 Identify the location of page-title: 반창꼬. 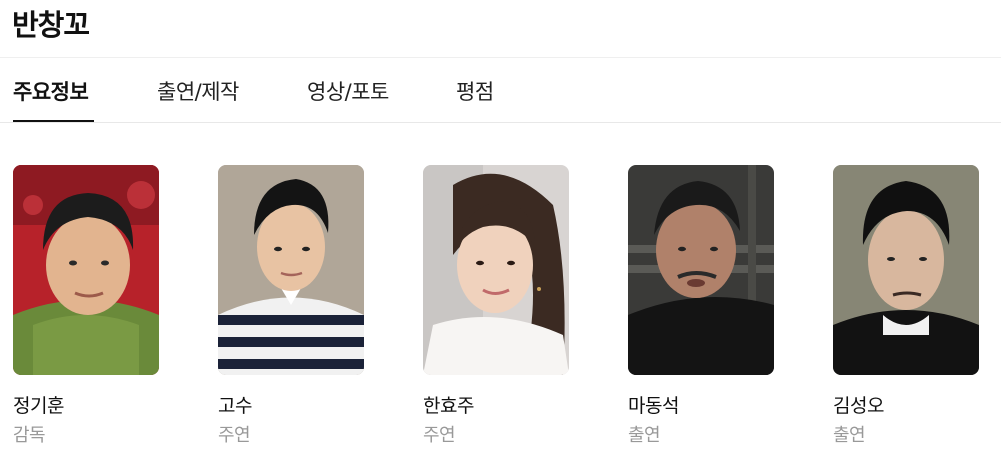
(51, 25).